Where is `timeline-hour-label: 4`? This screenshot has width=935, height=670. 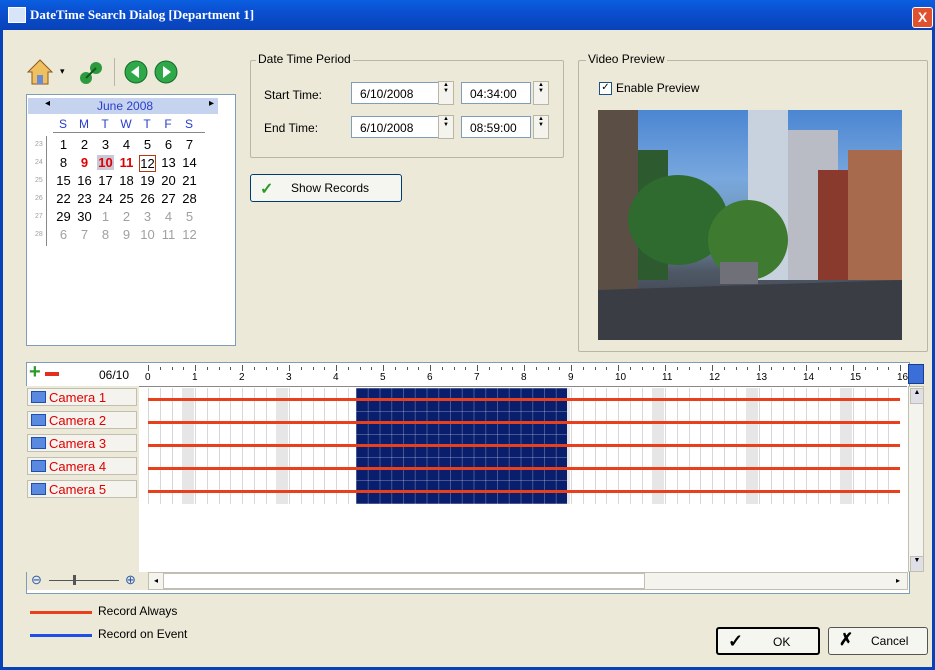 timeline-hour-label: 4 is located at coordinates (336, 377).